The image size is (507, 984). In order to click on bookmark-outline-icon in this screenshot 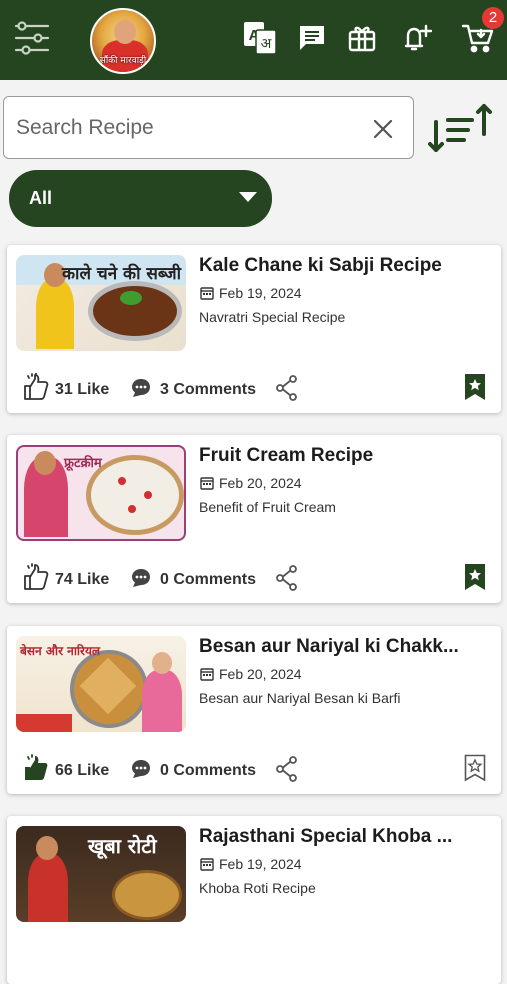, I will do `click(475, 768)`.